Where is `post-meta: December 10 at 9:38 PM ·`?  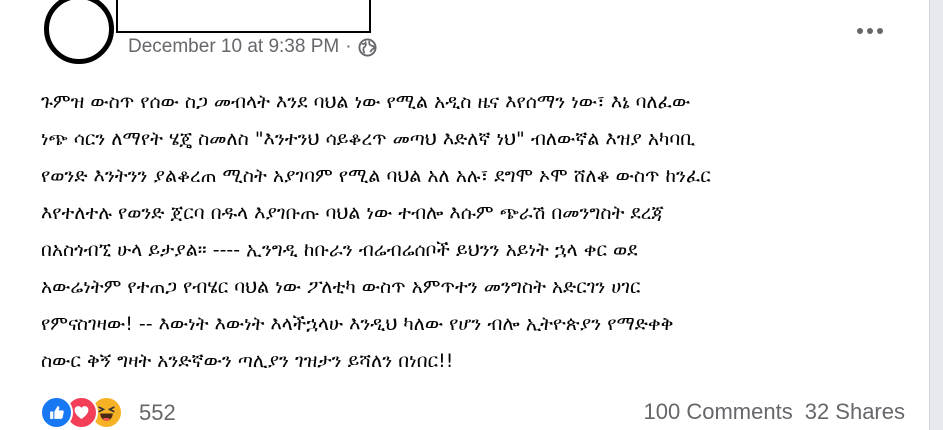
post-meta: December 10 at 9:38 PM · is located at coordinates (252, 47).